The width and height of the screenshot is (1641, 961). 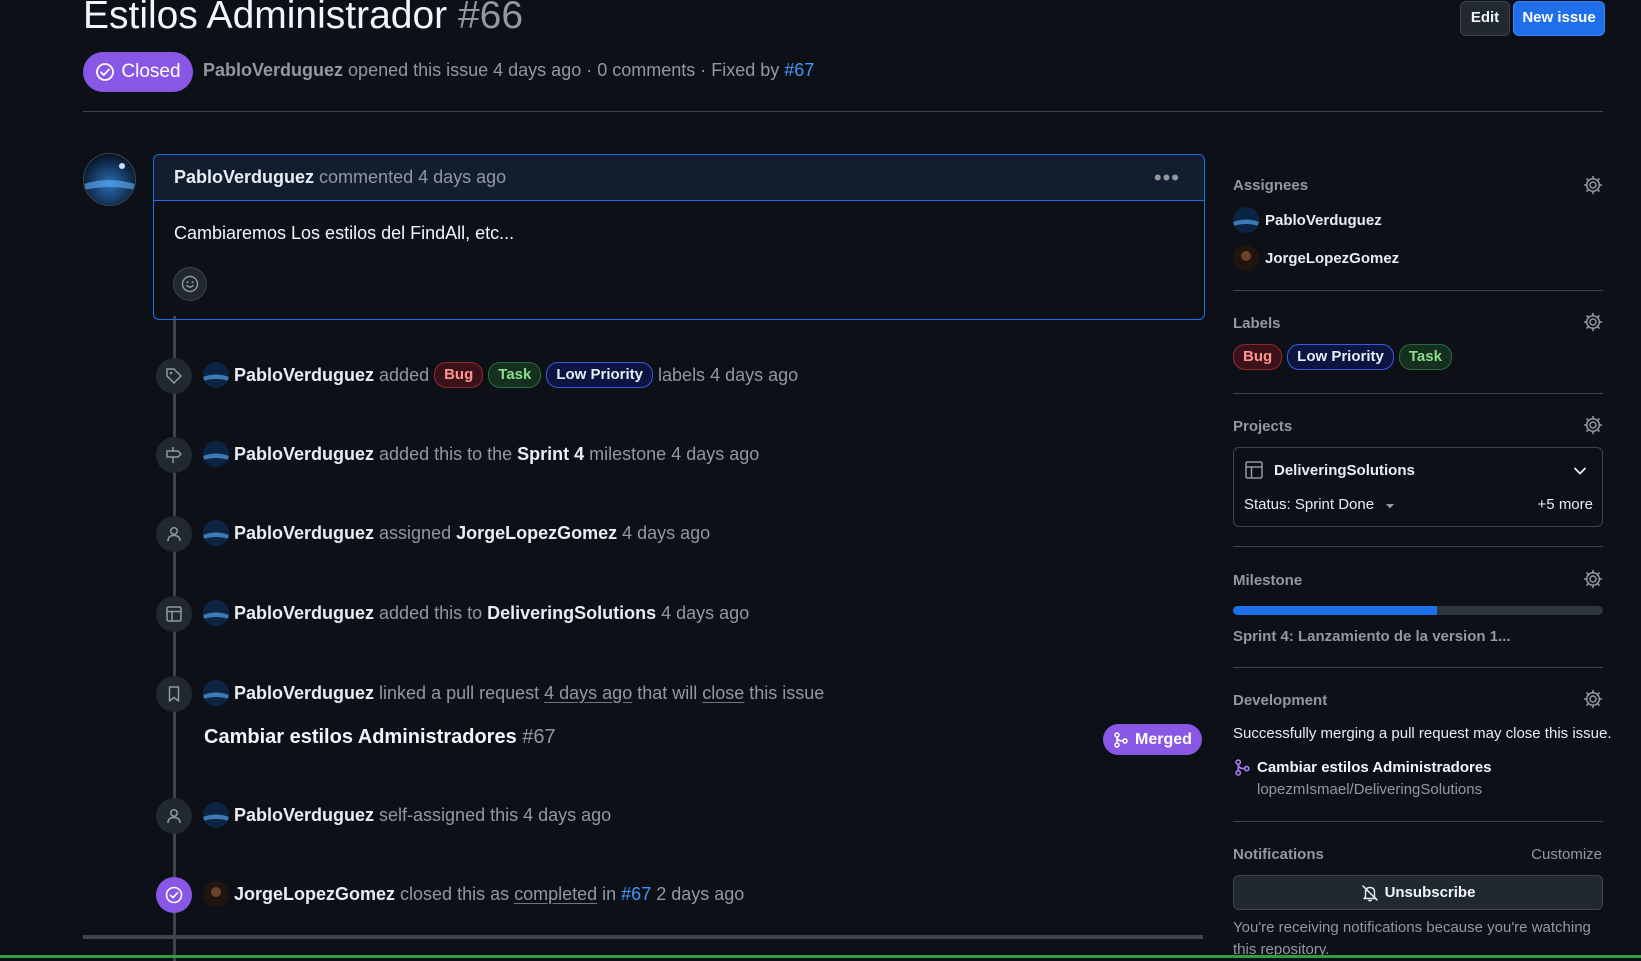 I want to click on completed-link: completed, so click(x=555, y=894).